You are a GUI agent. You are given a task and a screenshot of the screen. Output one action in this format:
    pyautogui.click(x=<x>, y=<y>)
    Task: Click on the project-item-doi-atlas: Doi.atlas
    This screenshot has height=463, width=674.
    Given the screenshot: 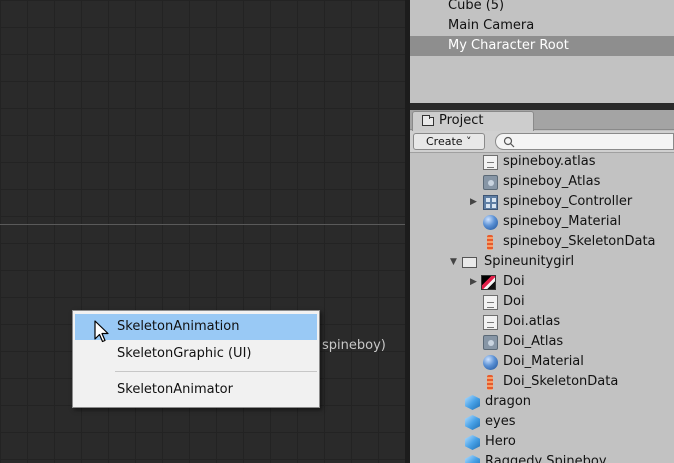 What is the action you would take?
    pyautogui.click(x=542, y=322)
    